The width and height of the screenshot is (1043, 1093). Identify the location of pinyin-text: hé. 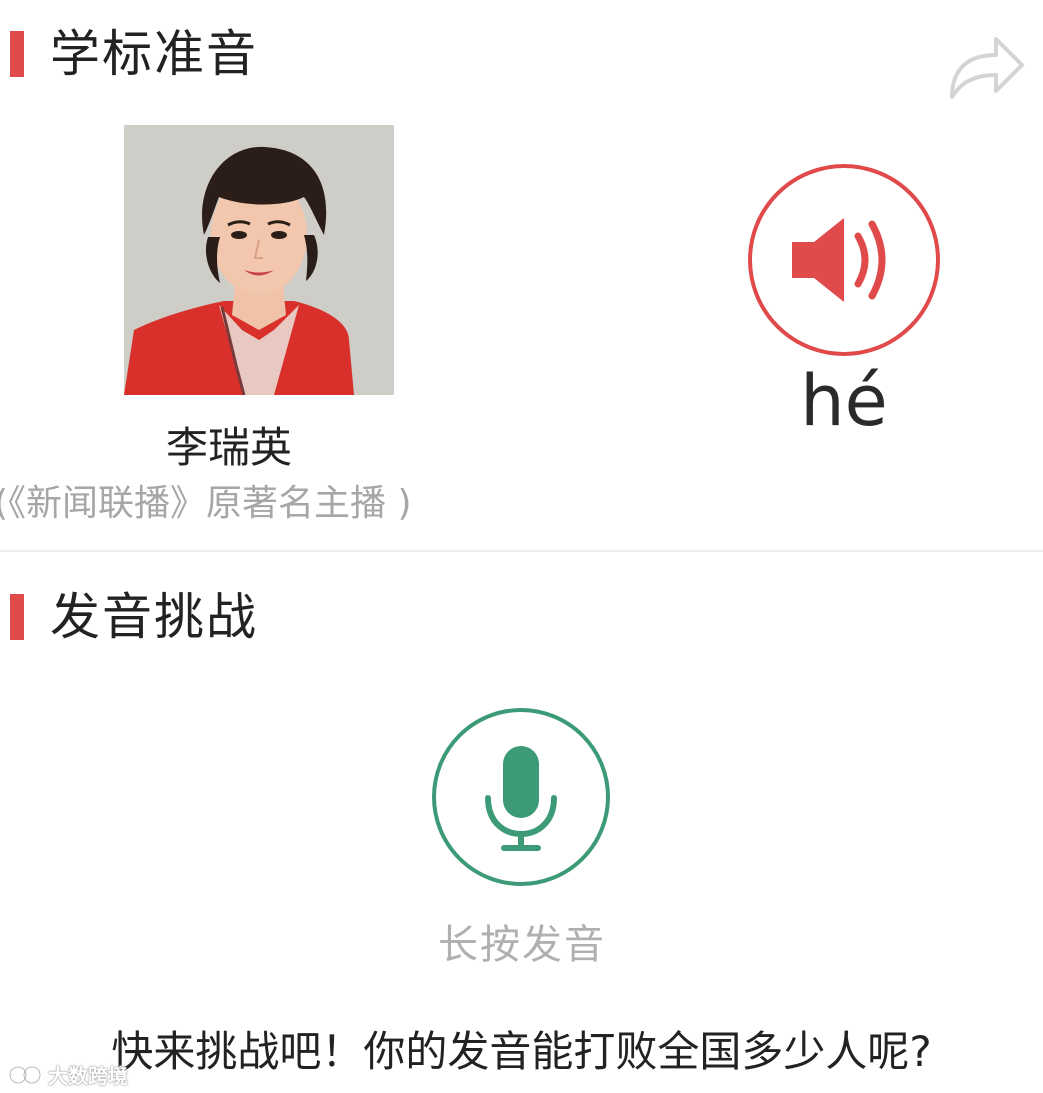
(844, 401).